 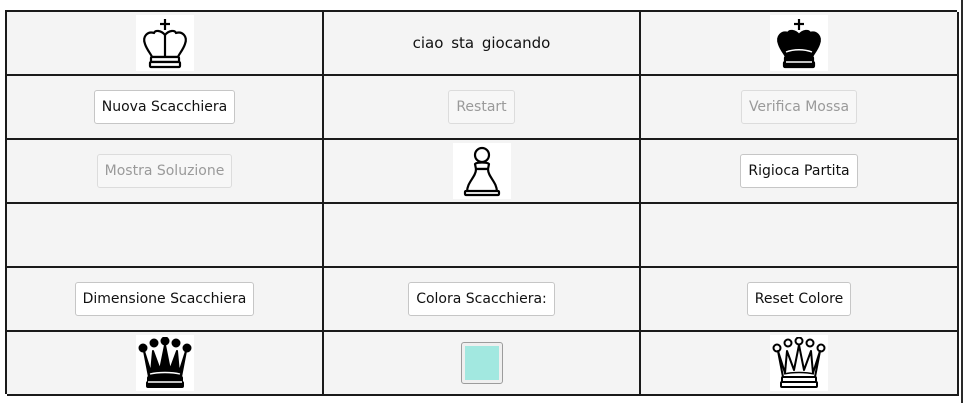 I want to click on cell-current-piece, so click(x=482, y=172).